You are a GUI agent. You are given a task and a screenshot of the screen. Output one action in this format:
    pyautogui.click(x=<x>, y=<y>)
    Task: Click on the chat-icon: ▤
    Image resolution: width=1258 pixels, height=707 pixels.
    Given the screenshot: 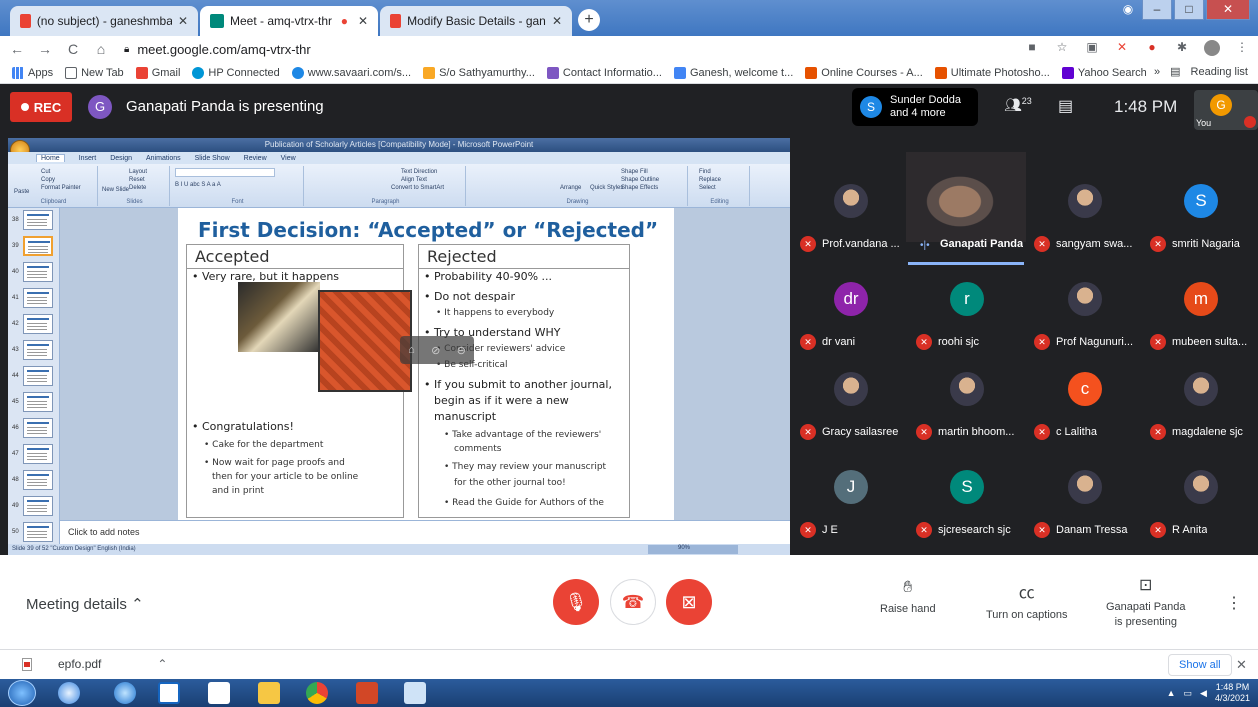 What is the action you would take?
    pyautogui.click(x=1065, y=106)
    